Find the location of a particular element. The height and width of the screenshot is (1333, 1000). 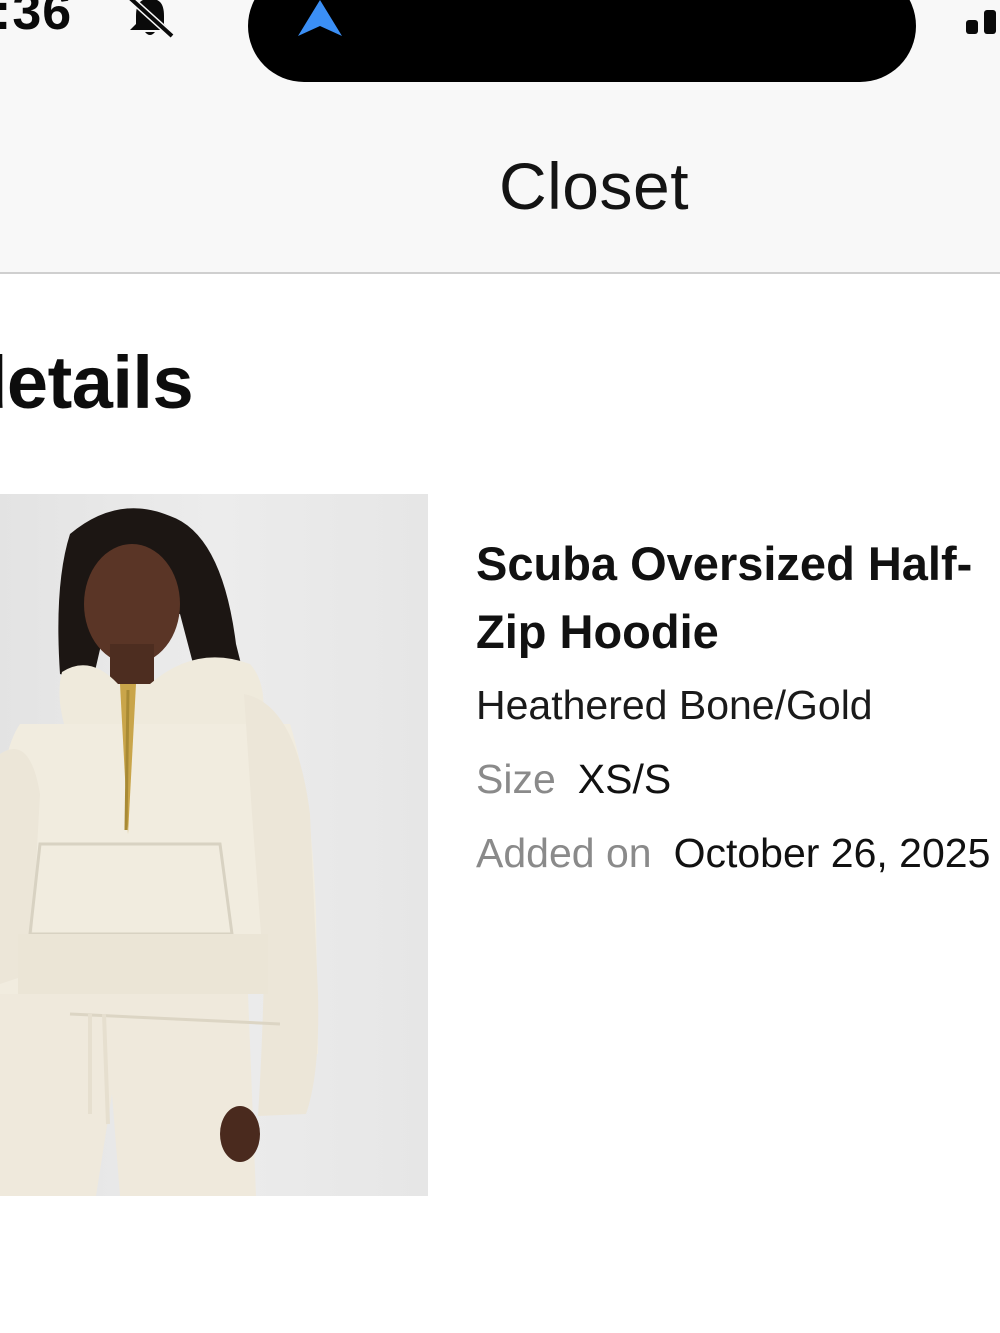

cellular-signal-icon is located at coordinates (982, 21).